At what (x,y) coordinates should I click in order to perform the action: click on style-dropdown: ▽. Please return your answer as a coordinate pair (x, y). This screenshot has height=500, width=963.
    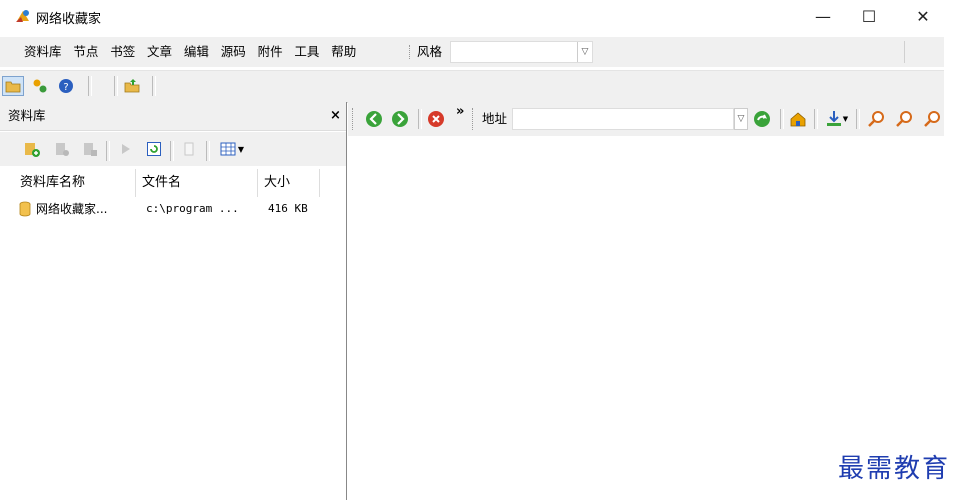
    Looking at the image, I should click on (521, 52).